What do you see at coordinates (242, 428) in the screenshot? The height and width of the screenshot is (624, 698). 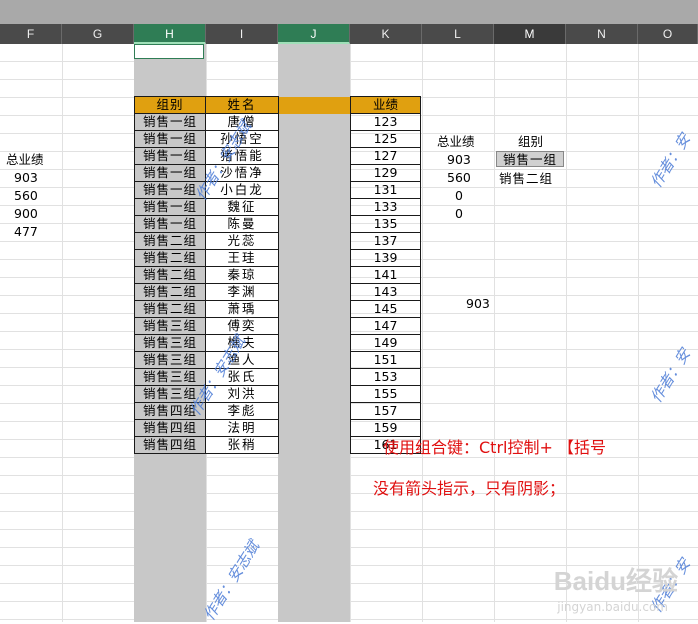 I see `name-cell: 法明` at bounding box center [242, 428].